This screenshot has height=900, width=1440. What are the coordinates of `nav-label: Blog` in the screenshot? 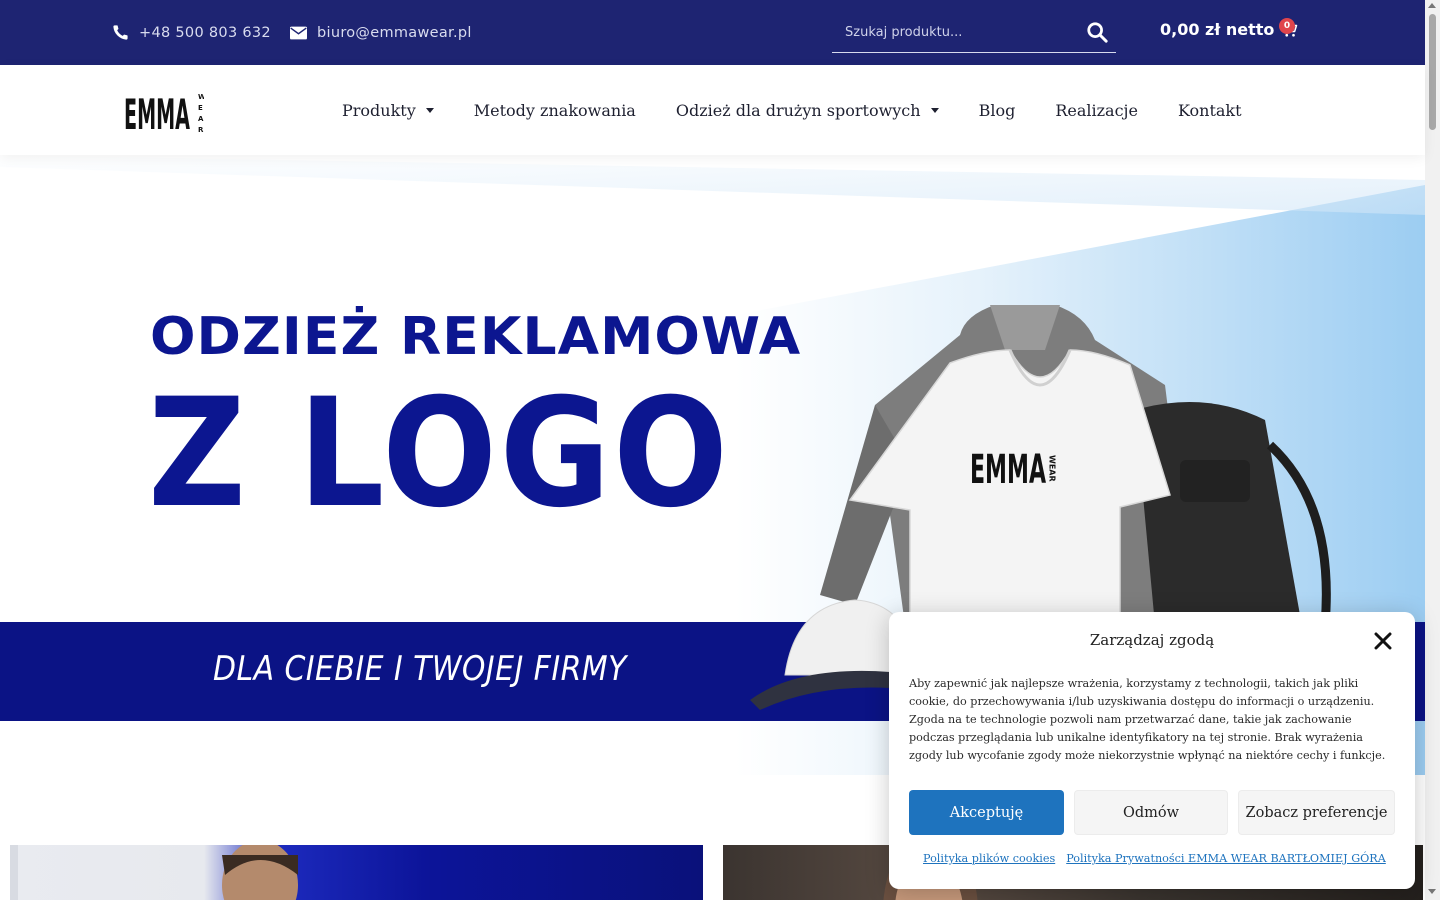 It's located at (997, 110).